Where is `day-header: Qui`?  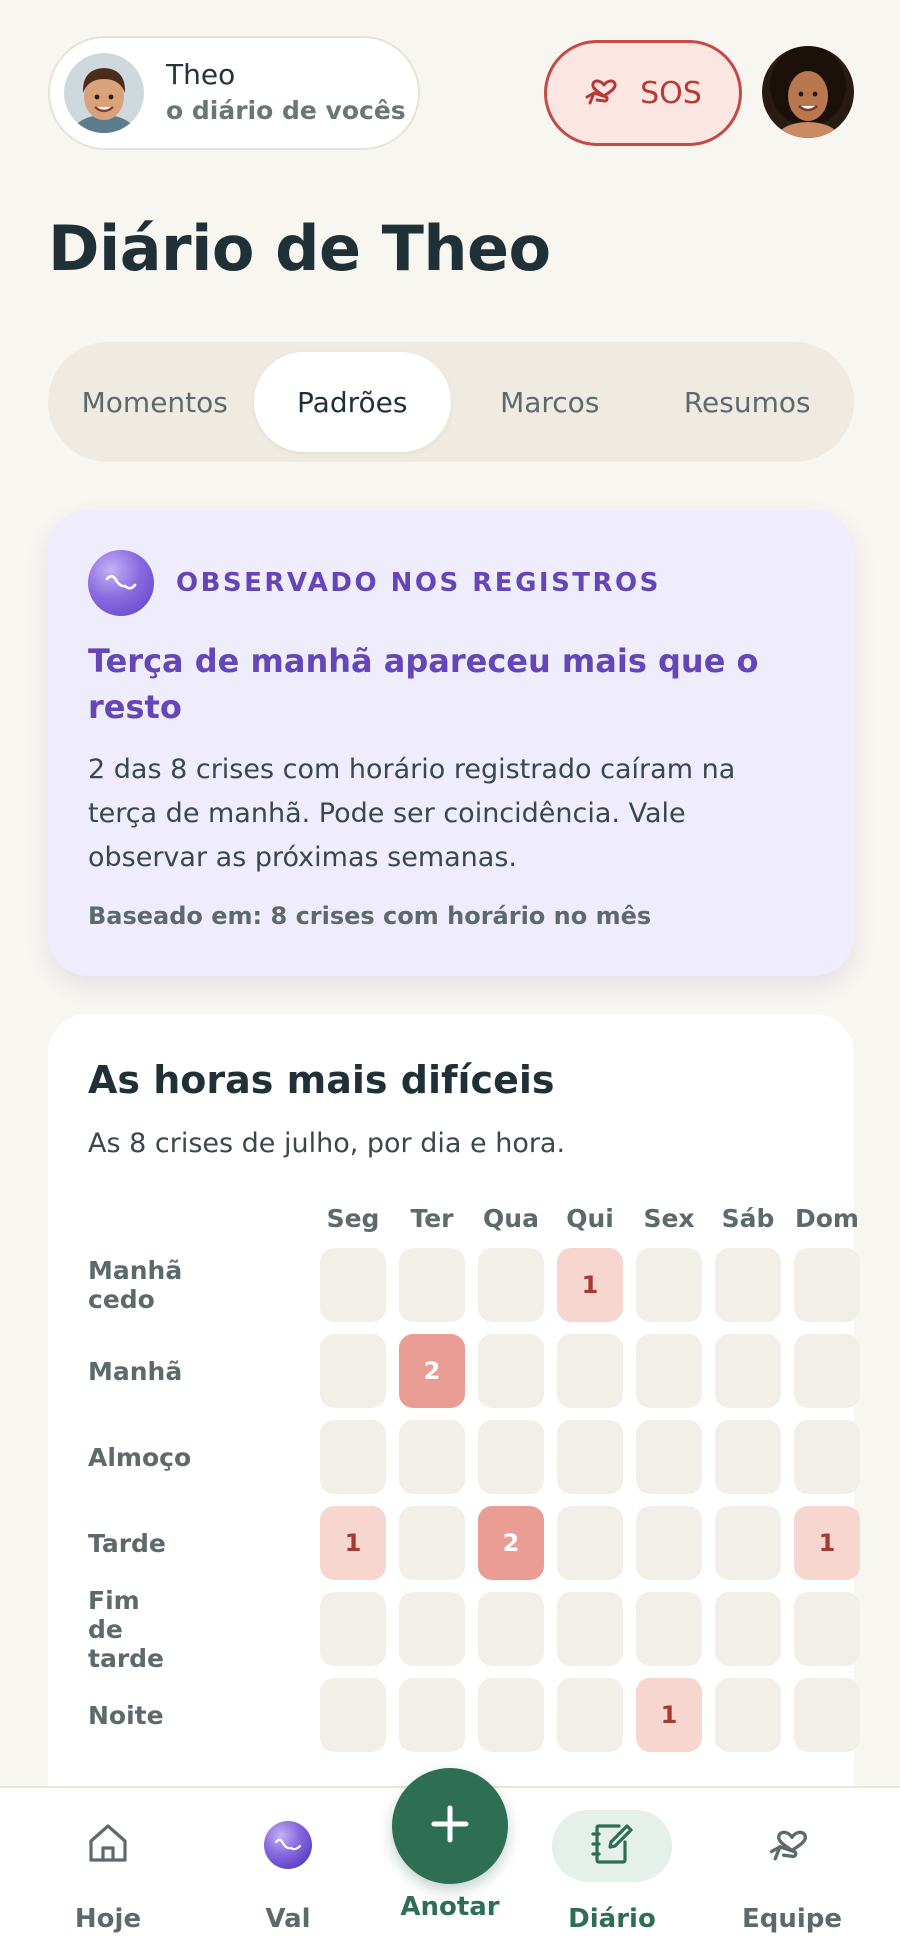
day-header: Qui is located at coordinates (590, 1218).